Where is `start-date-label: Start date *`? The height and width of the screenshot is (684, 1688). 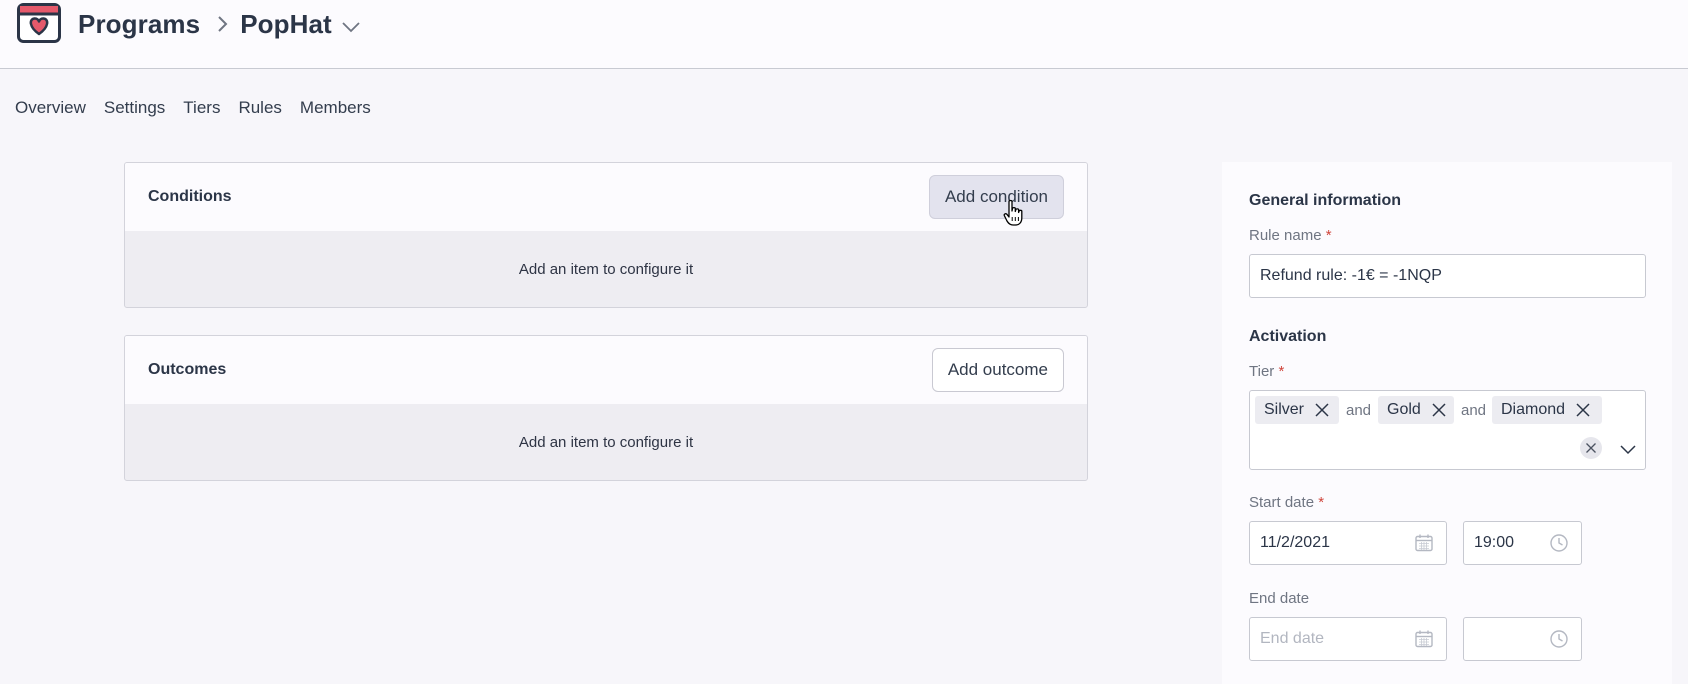 start-date-label: Start date * is located at coordinates (1286, 502).